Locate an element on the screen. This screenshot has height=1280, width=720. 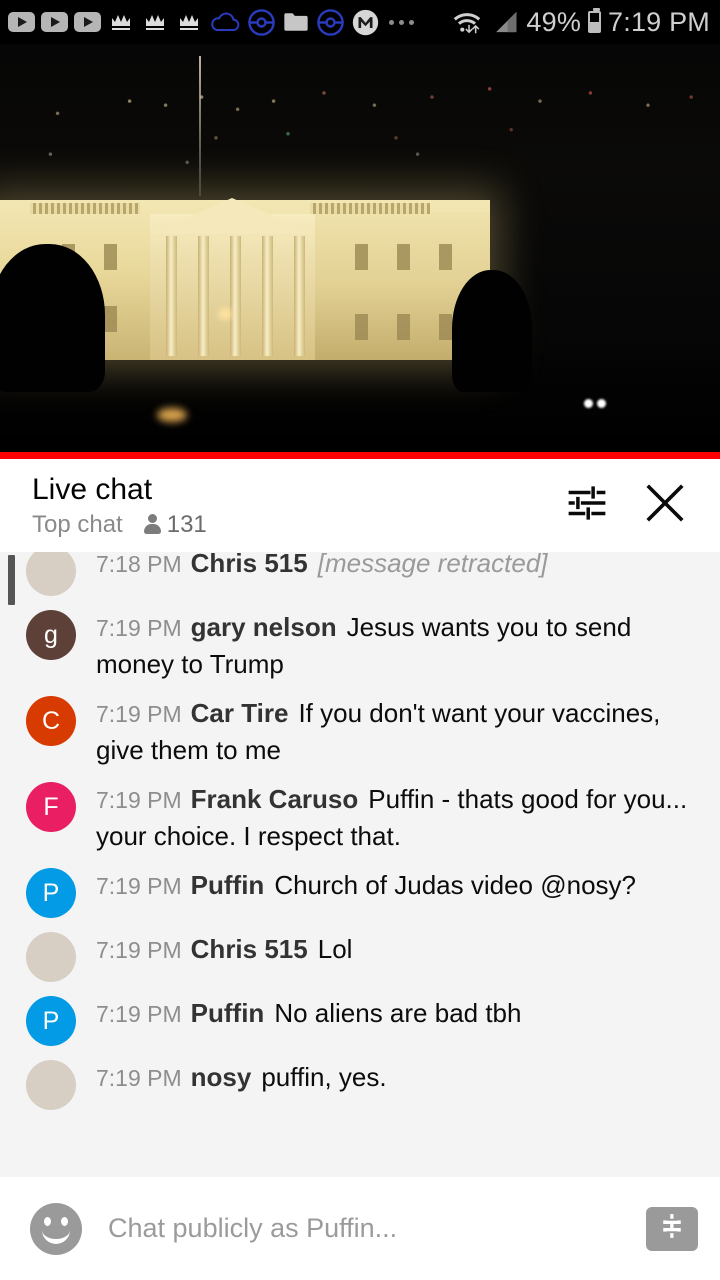
chat-message-body: 7:19 PM Puffin No aliens are bad tbh is located at coordinates (387, 1010).